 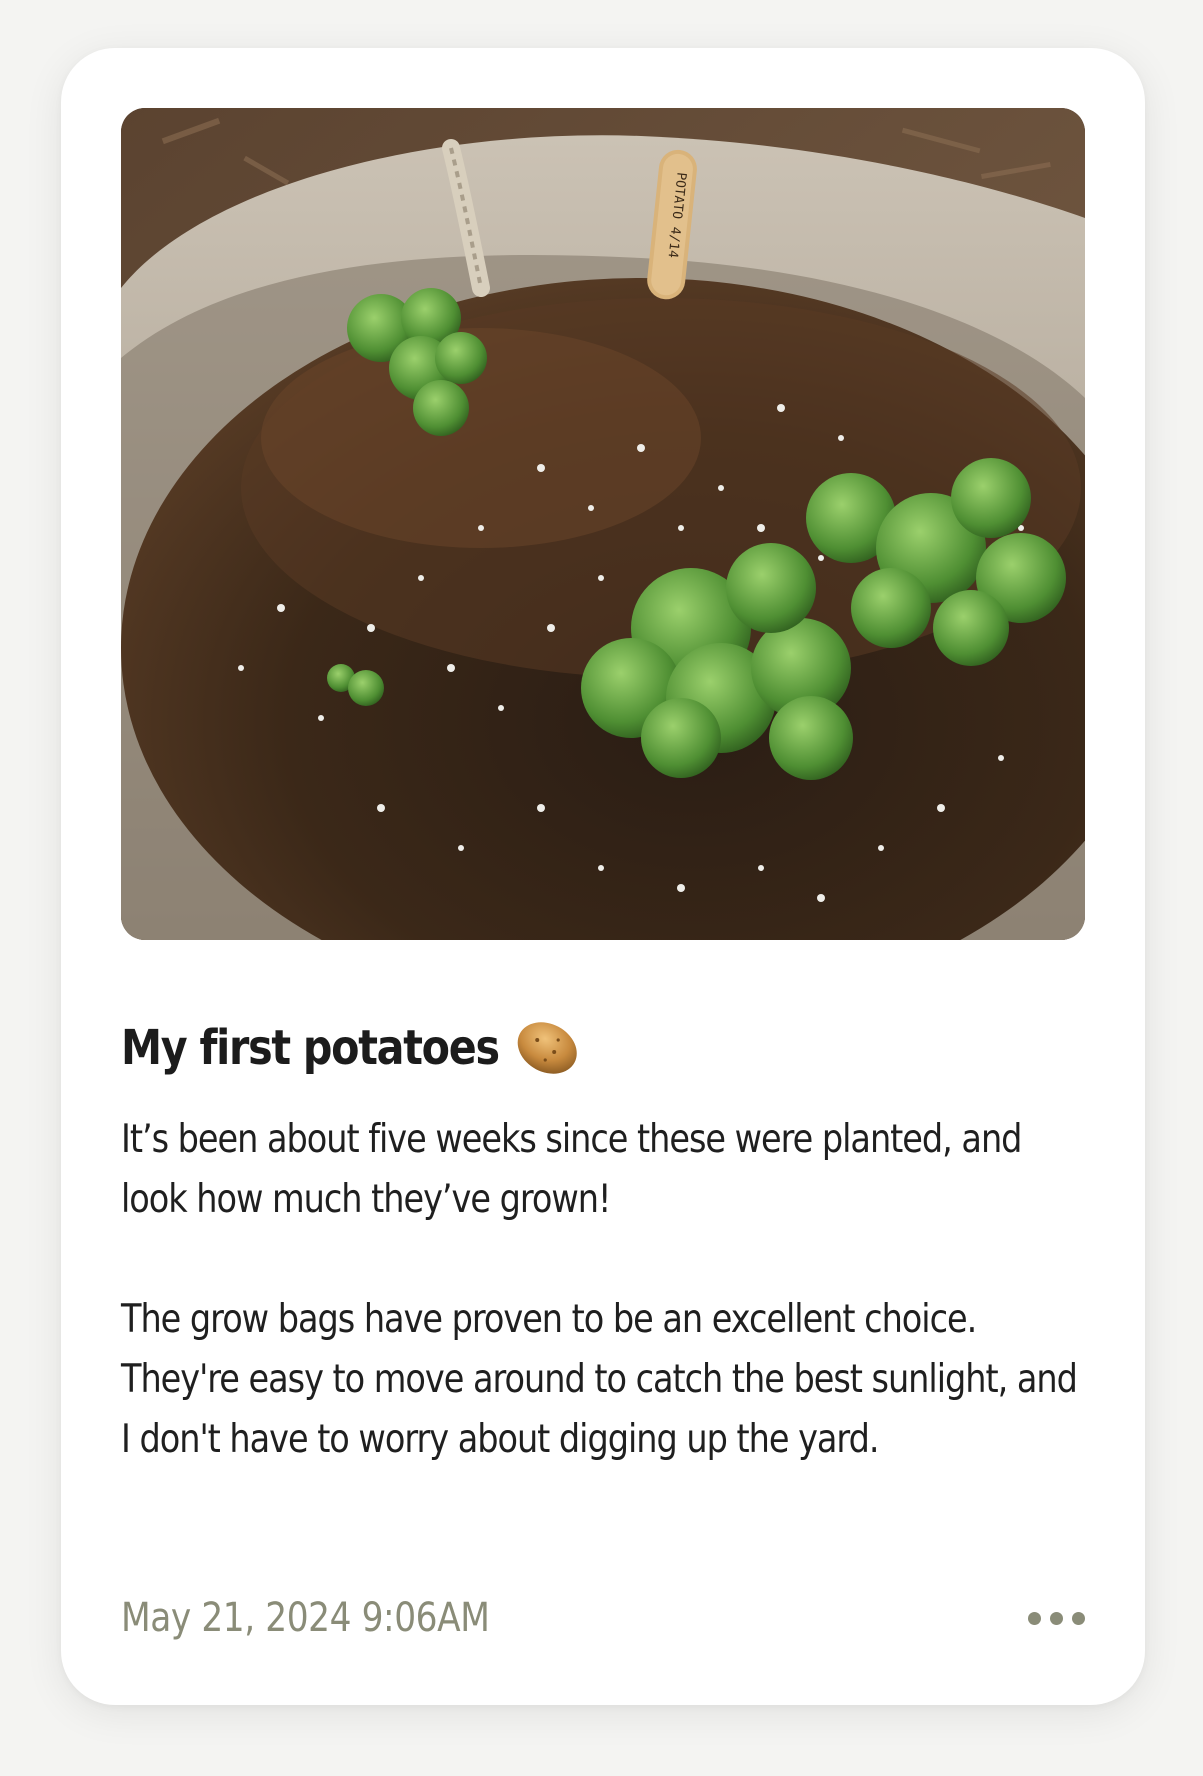 I want to click on post-timestamp: May 21, 2024 9:06AM, so click(x=305, y=1618).